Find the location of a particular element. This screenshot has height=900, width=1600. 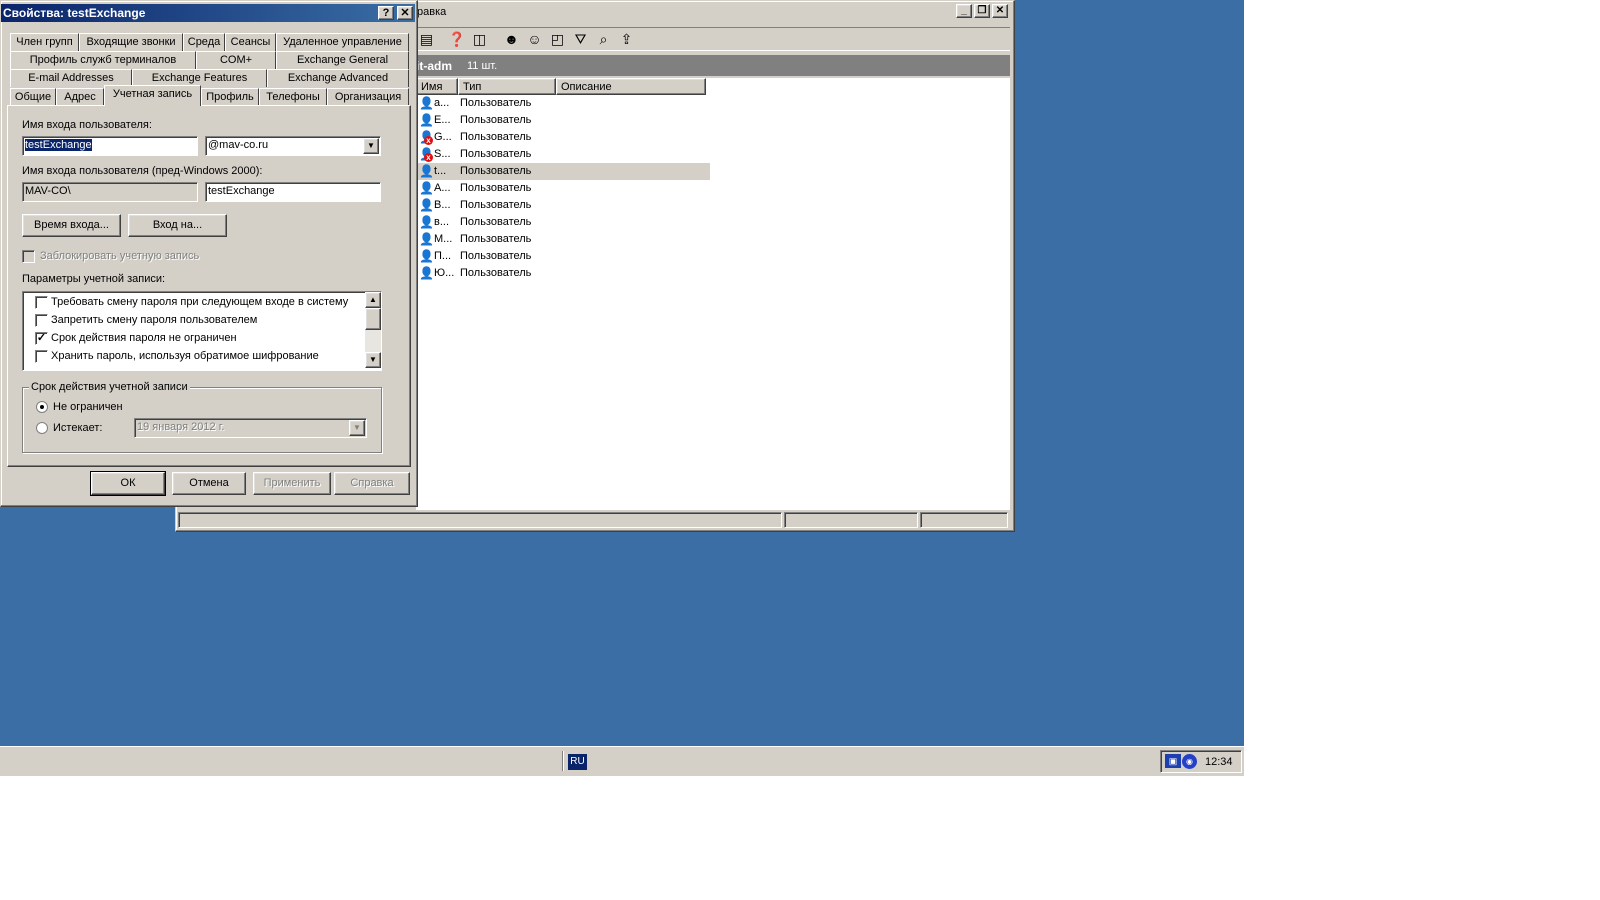

table-row: 👤 t... Пользователь is located at coordinates (563, 171).